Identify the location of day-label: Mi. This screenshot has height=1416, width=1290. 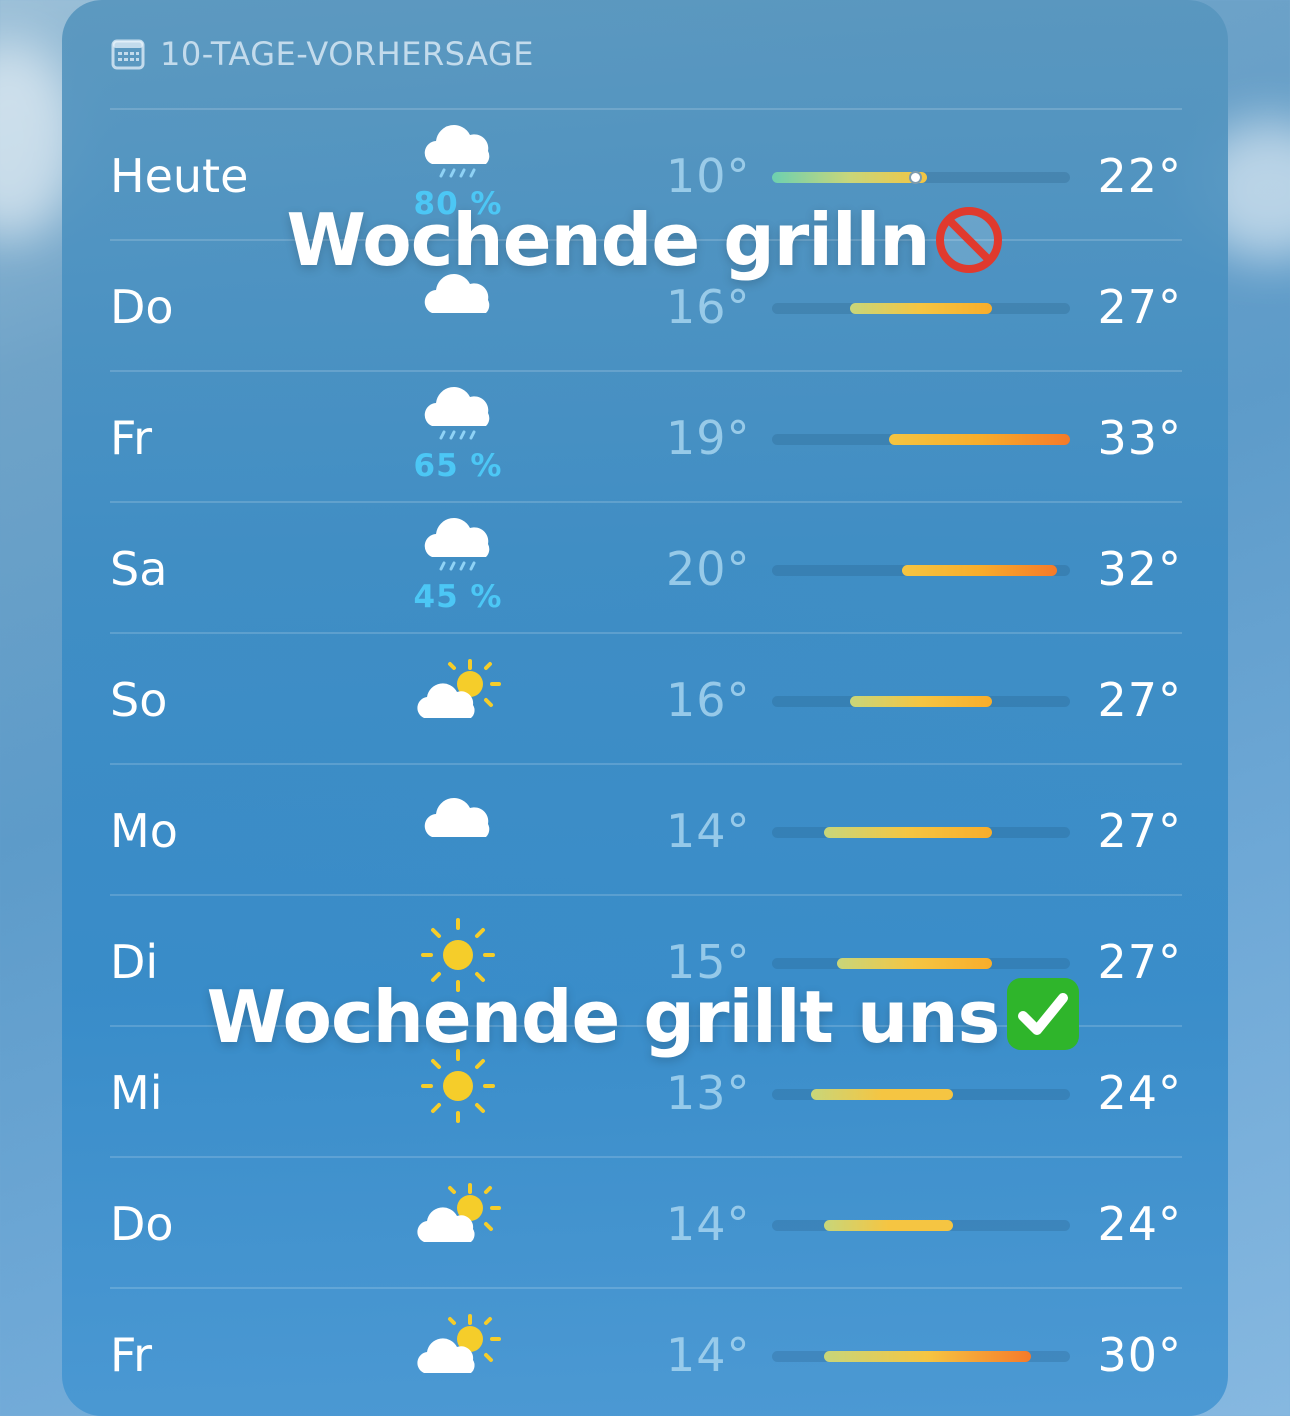
(136, 1093).